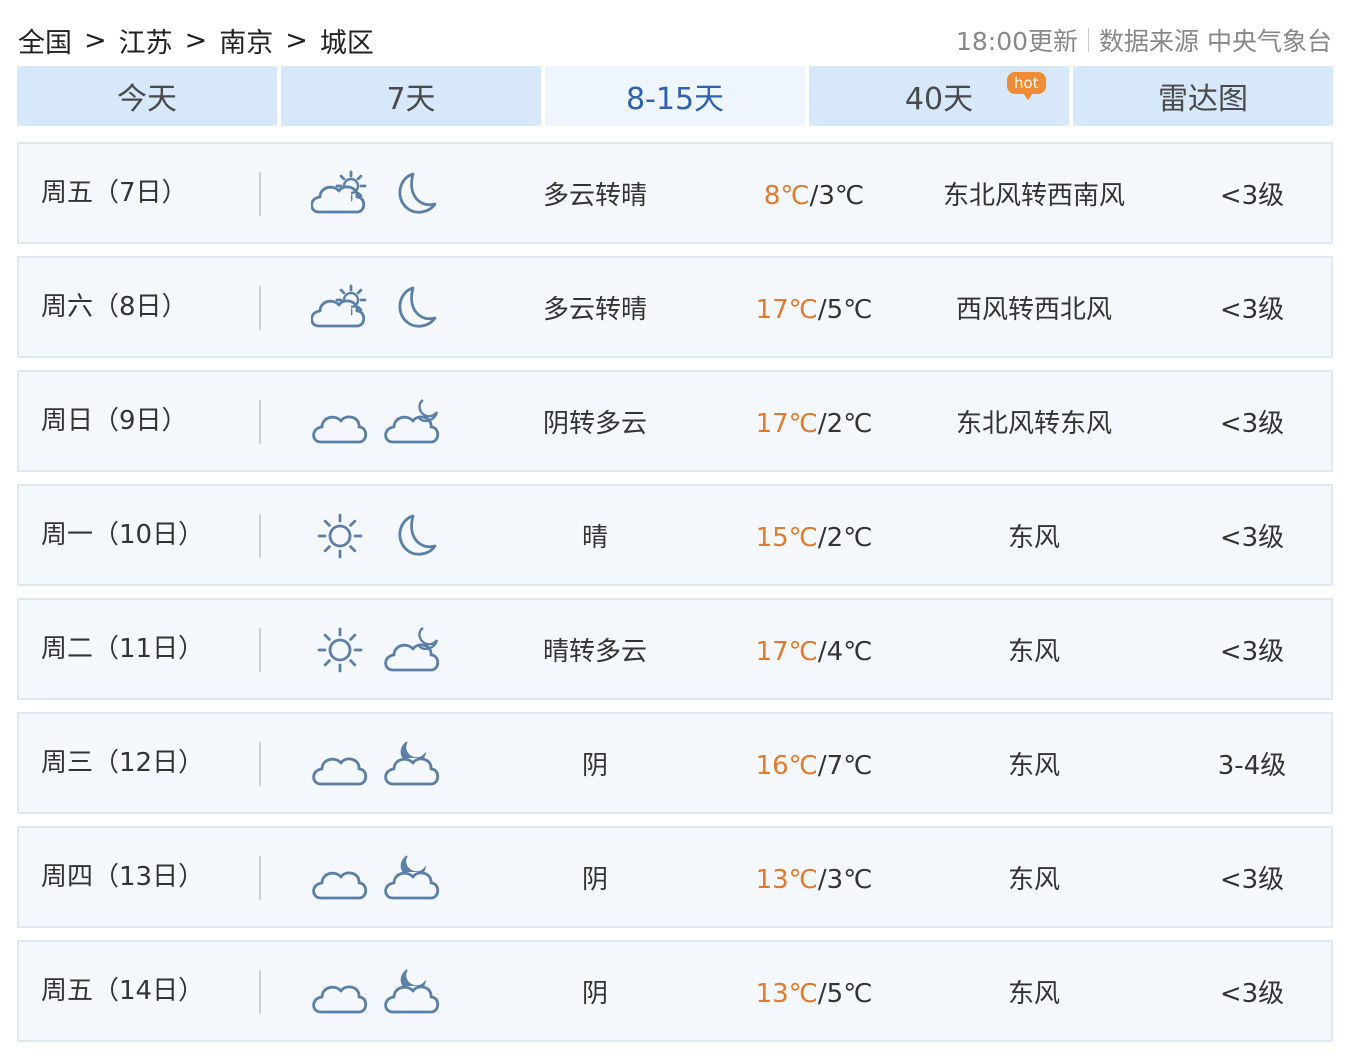  I want to click on forecast-date: 周三（12日）, so click(123, 763).